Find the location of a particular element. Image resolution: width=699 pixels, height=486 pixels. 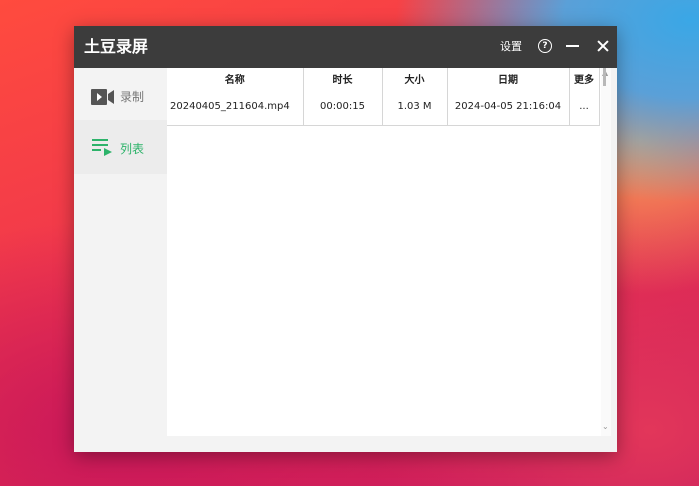

column-header-duration: 时长 is located at coordinates (343, 78).